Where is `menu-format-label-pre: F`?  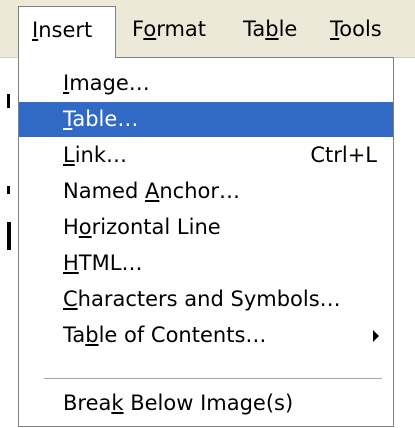
menu-format-label-pre: F is located at coordinates (138, 29).